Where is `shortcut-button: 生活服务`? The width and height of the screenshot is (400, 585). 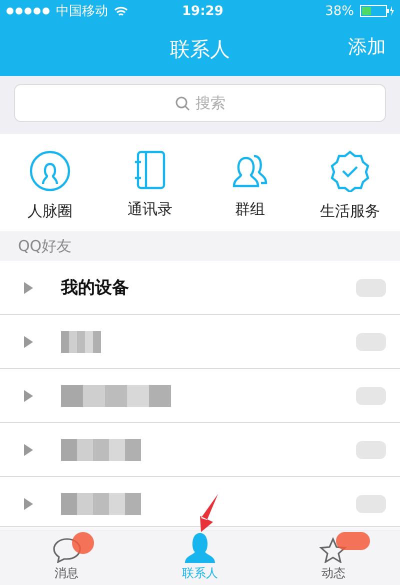
shortcut-button: 生活服务 is located at coordinates (350, 185).